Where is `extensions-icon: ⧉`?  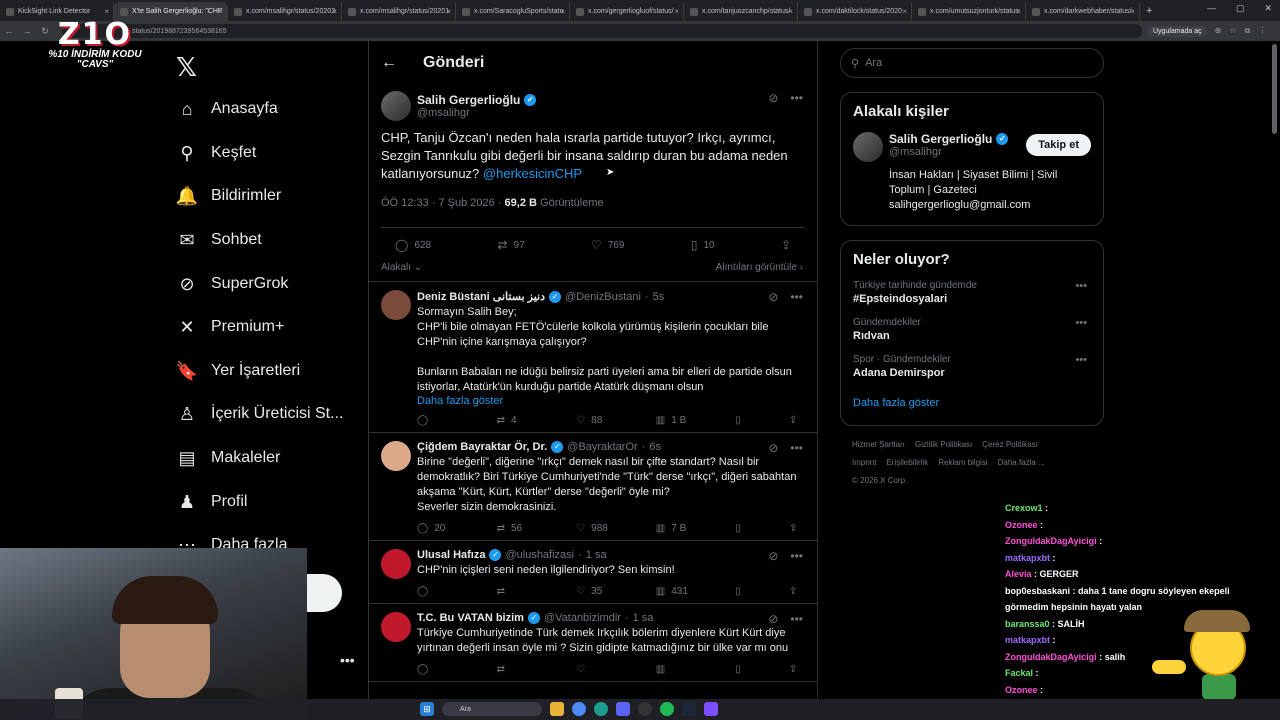 extensions-icon: ⧉ is located at coordinates (1248, 31).